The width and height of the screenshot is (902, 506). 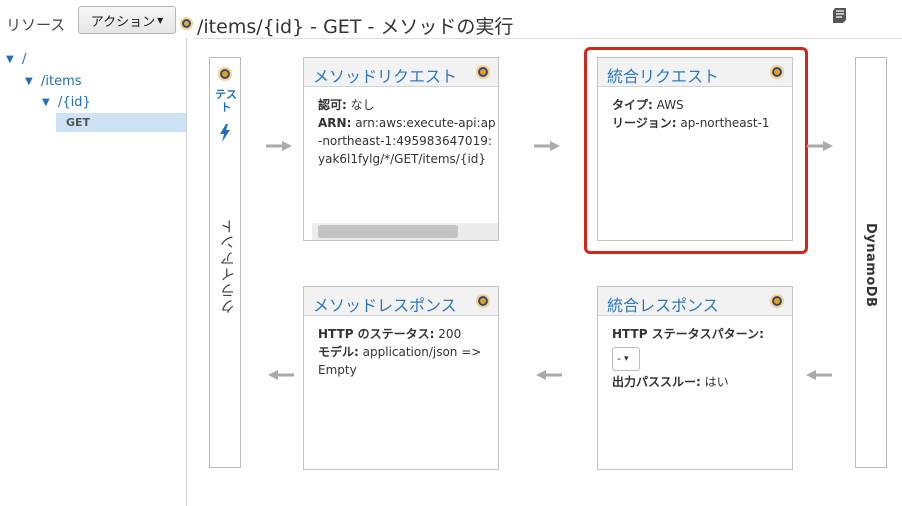 What do you see at coordinates (362, 105) in the screenshot?
I see `auth-value: なし` at bounding box center [362, 105].